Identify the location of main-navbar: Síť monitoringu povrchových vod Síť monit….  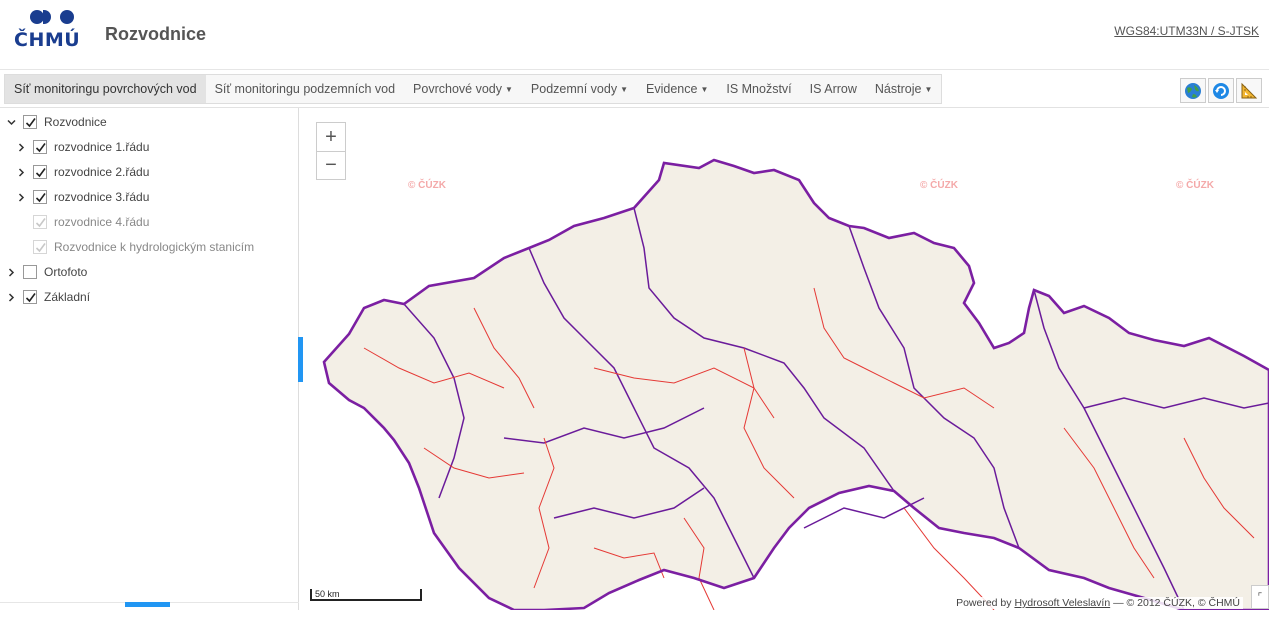
(634, 89).